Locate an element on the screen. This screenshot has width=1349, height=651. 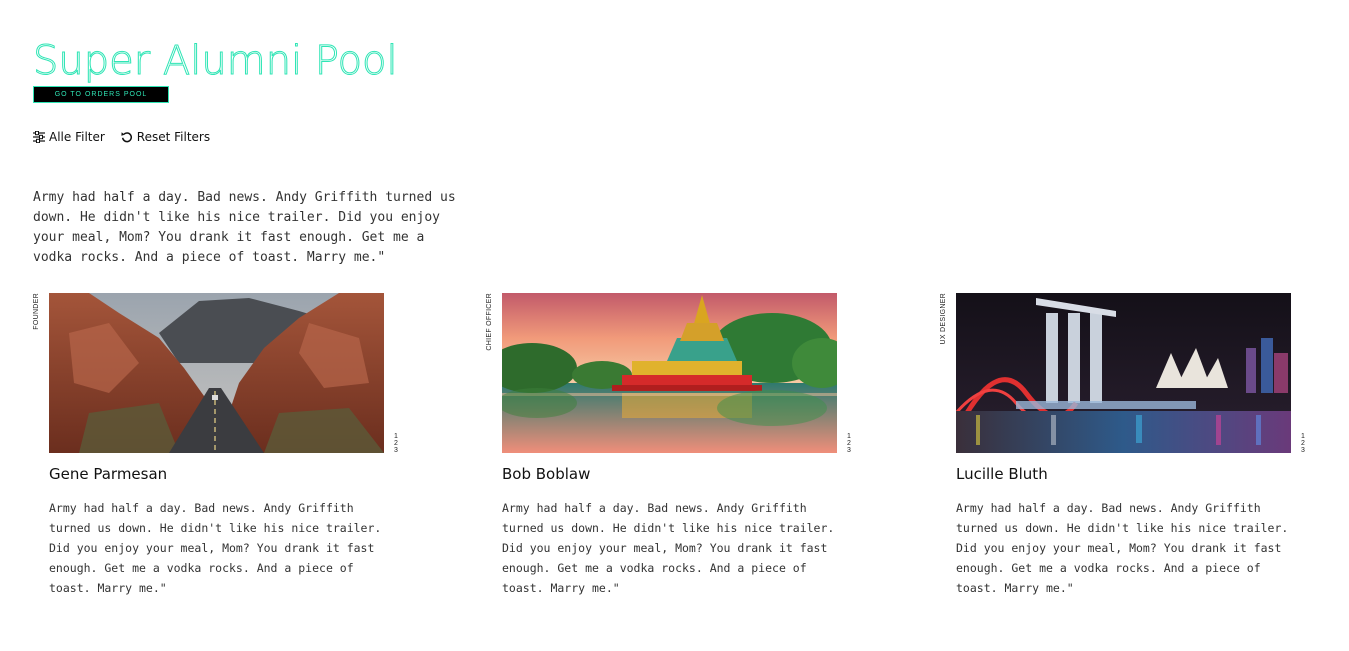
sliders-icon is located at coordinates (39, 137).